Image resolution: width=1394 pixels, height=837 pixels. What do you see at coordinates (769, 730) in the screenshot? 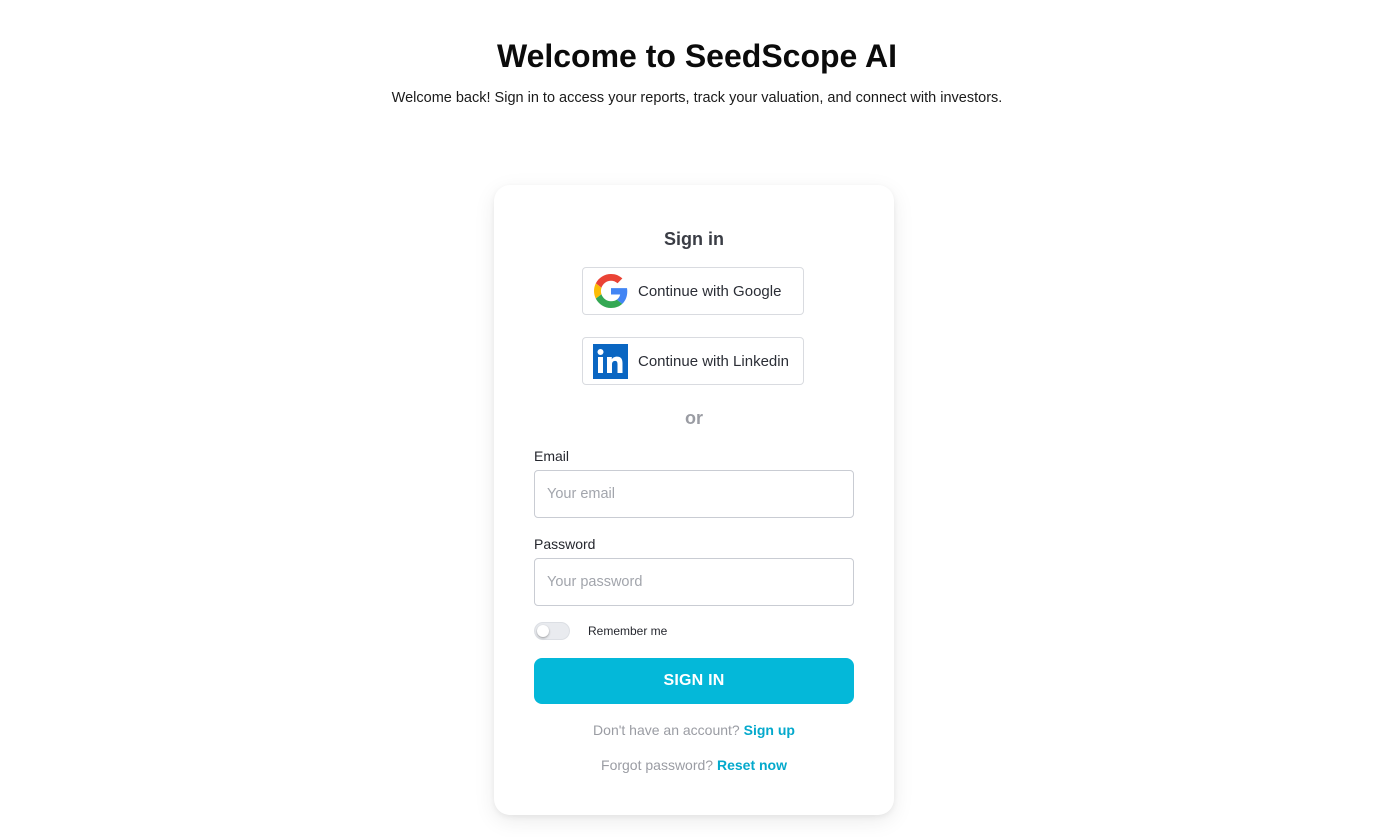
I see `signup-link: Sign up` at bounding box center [769, 730].